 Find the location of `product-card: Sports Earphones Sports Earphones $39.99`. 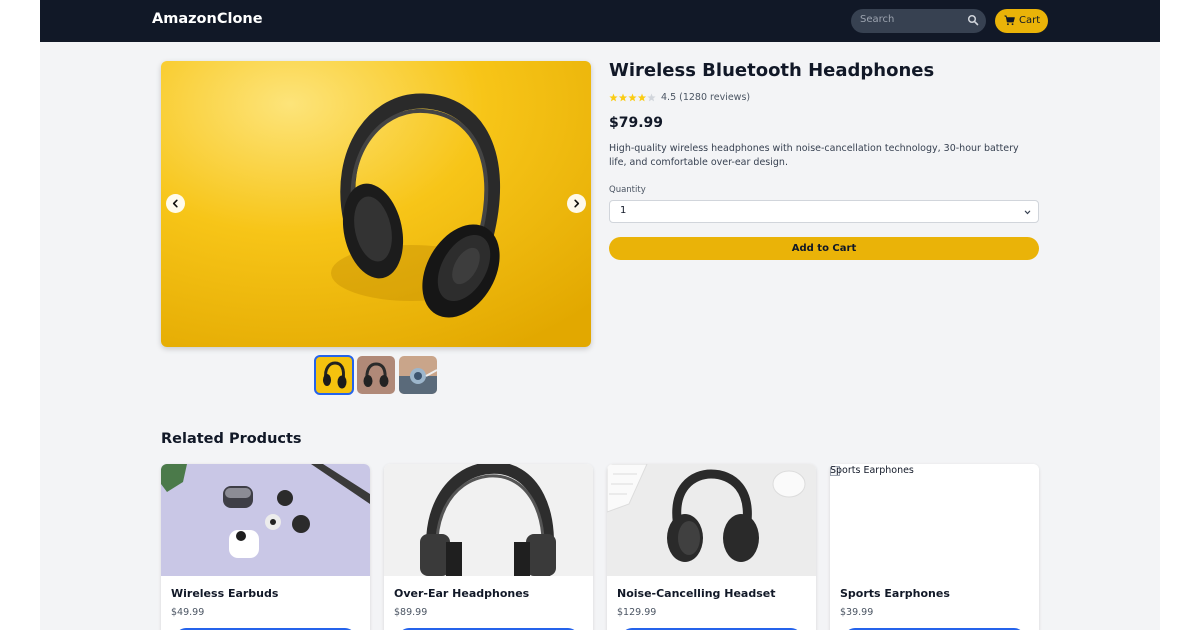

product-card: Sports Earphones Sports Earphones $39.99 is located at coordinates (934, 547).